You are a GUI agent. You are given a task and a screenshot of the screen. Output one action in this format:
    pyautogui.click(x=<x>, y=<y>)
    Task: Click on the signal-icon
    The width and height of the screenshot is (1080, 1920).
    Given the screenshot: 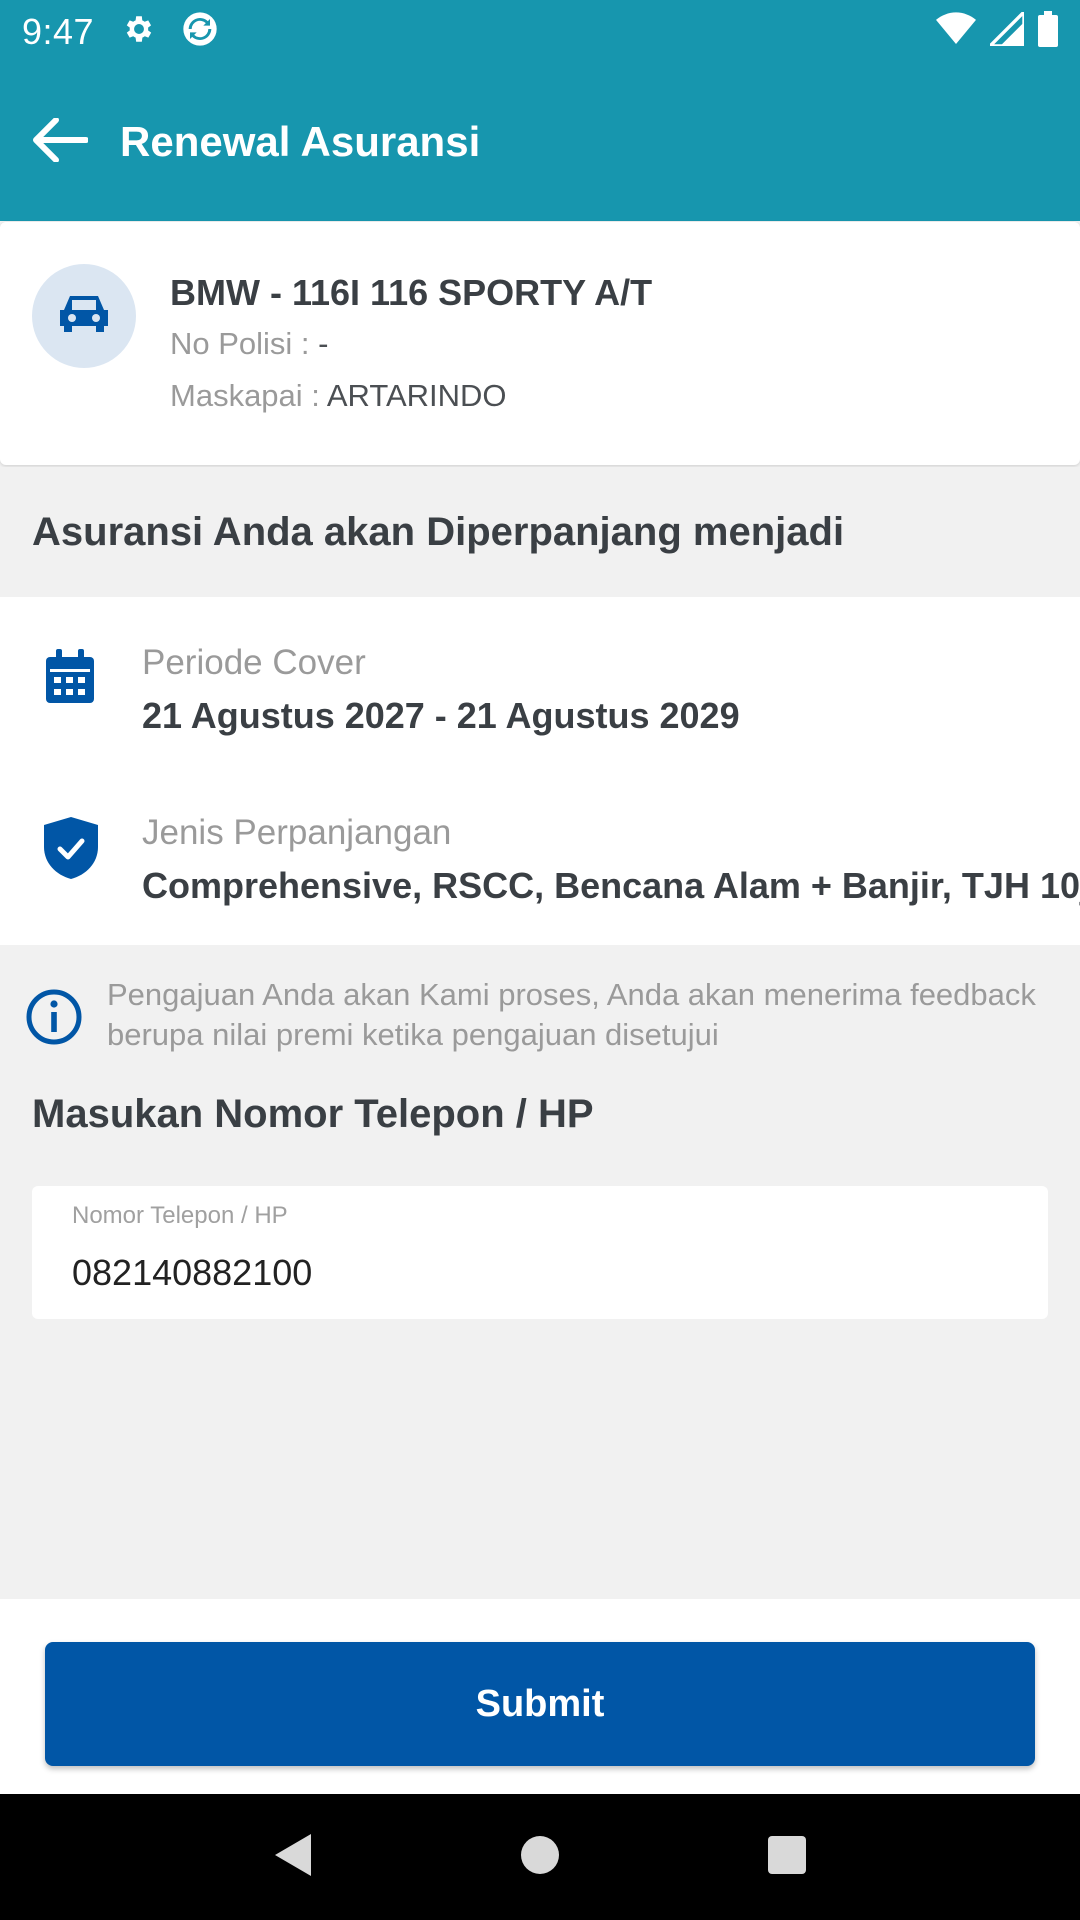 What is the action you would take?
    pyautogui.click(x=1005, y=29)
    